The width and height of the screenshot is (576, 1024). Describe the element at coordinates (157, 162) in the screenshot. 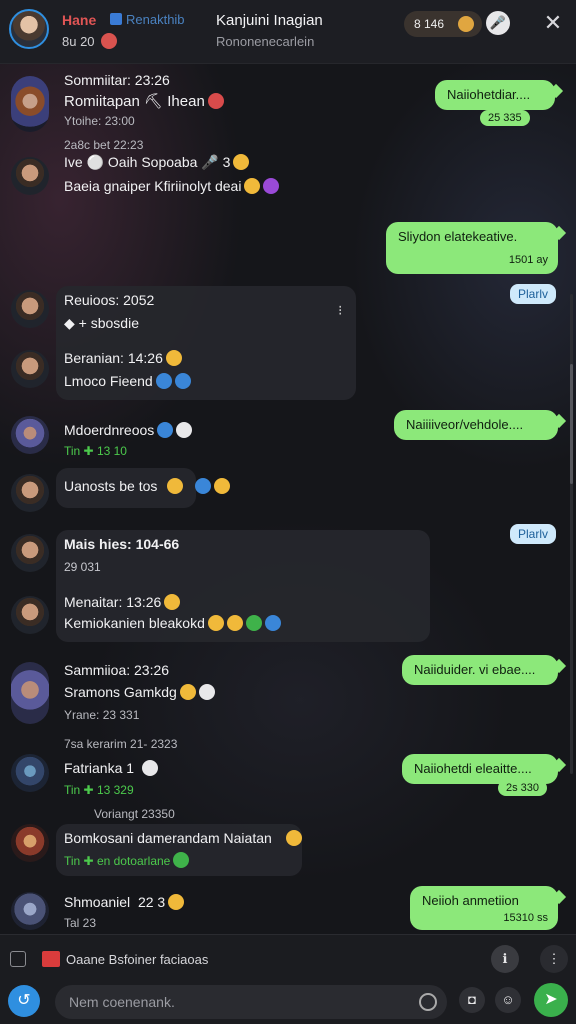

I see `message-text: Ive ⚪ Oaih Sopoaba 🎤 3` at that location.